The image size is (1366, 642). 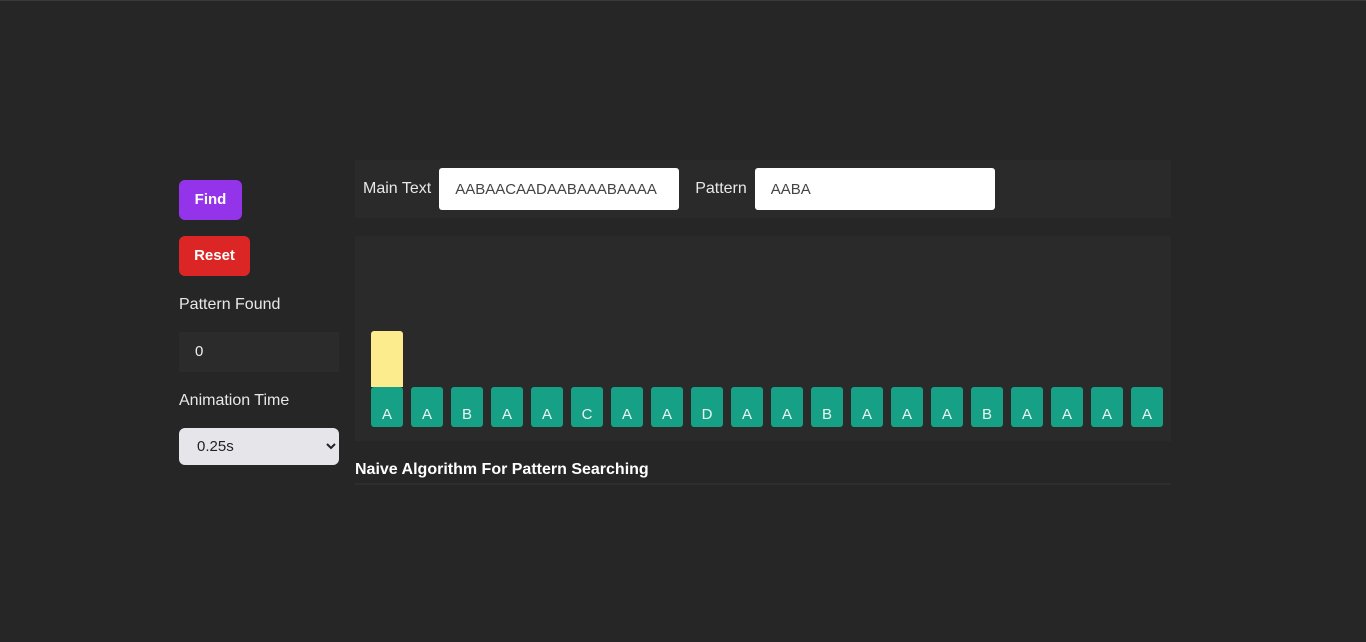 What do you see at coordinates (721, 188) in the screenshot?
I see `pattern-label: Pattern` at bounding box center [721, 188].